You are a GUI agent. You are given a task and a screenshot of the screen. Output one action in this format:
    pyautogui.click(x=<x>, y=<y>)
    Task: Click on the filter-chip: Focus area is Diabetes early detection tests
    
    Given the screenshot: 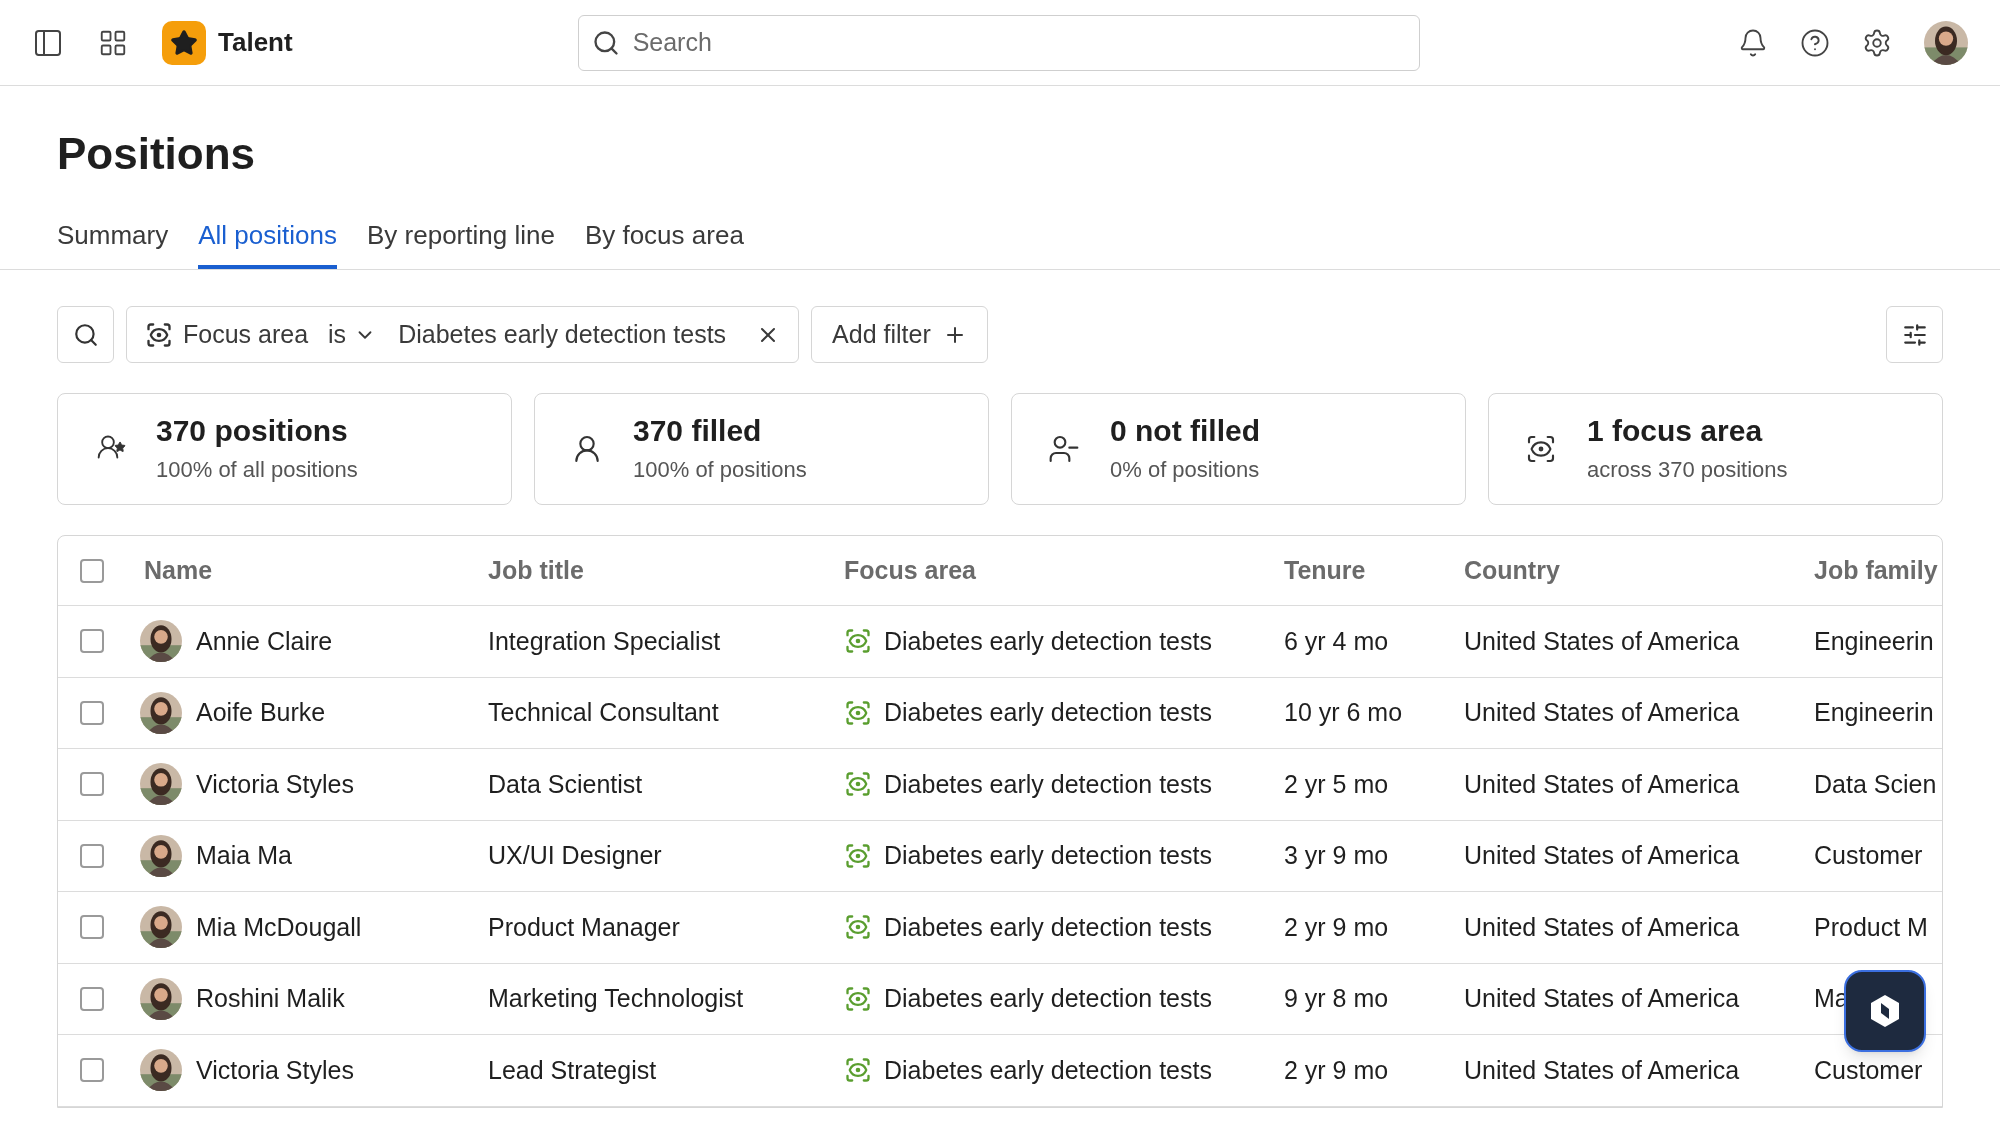 What is the action you would take?
    pyautogui.click(x=463, y=334)
    